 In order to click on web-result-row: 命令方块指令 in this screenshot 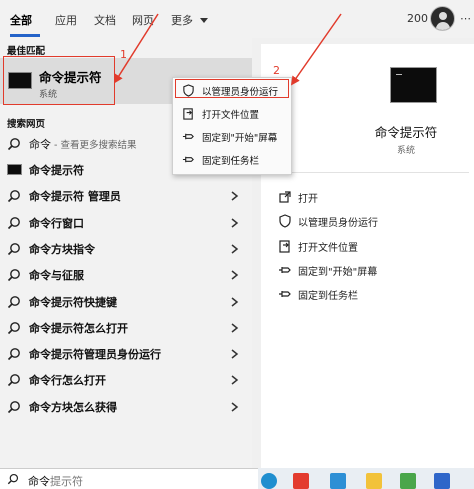, I will do `click(126, 249)`.